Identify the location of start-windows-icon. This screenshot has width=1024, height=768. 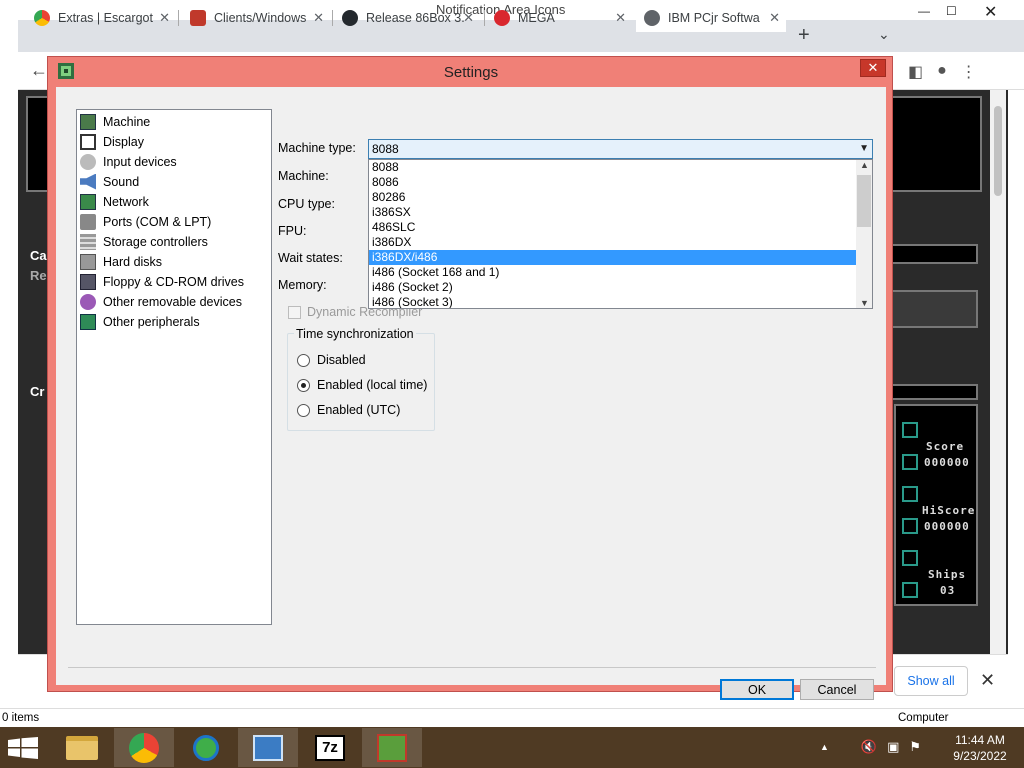
(23, 748).